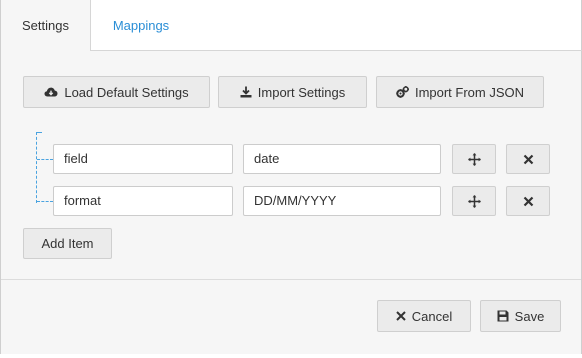 This screenshot has height=358, width=582. What do you see at coordinates (432, 316) in the screenshot?
I see `cancel-label: Cancel` at bounding box center [432, 316].